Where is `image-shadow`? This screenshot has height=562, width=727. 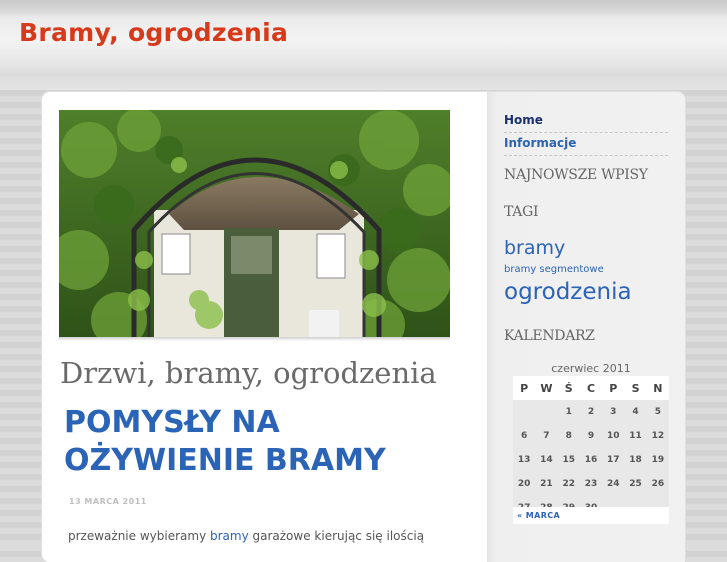
image-shadow is located at coordinates (254, 339).